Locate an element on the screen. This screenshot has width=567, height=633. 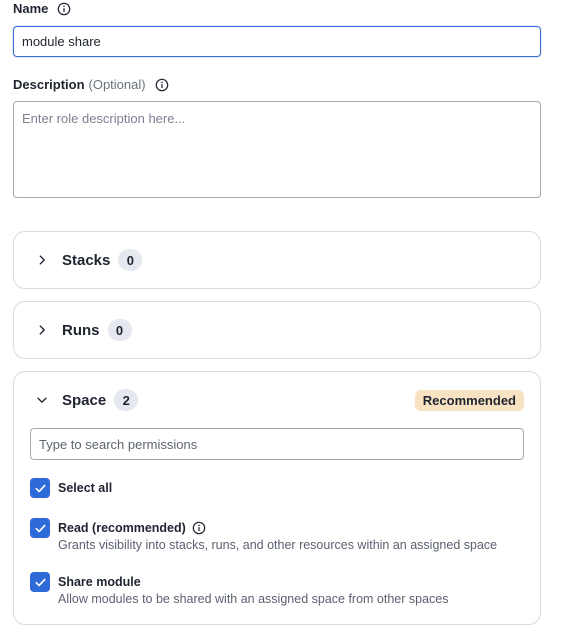
space-title: Space is located at coordinates (84, 400).